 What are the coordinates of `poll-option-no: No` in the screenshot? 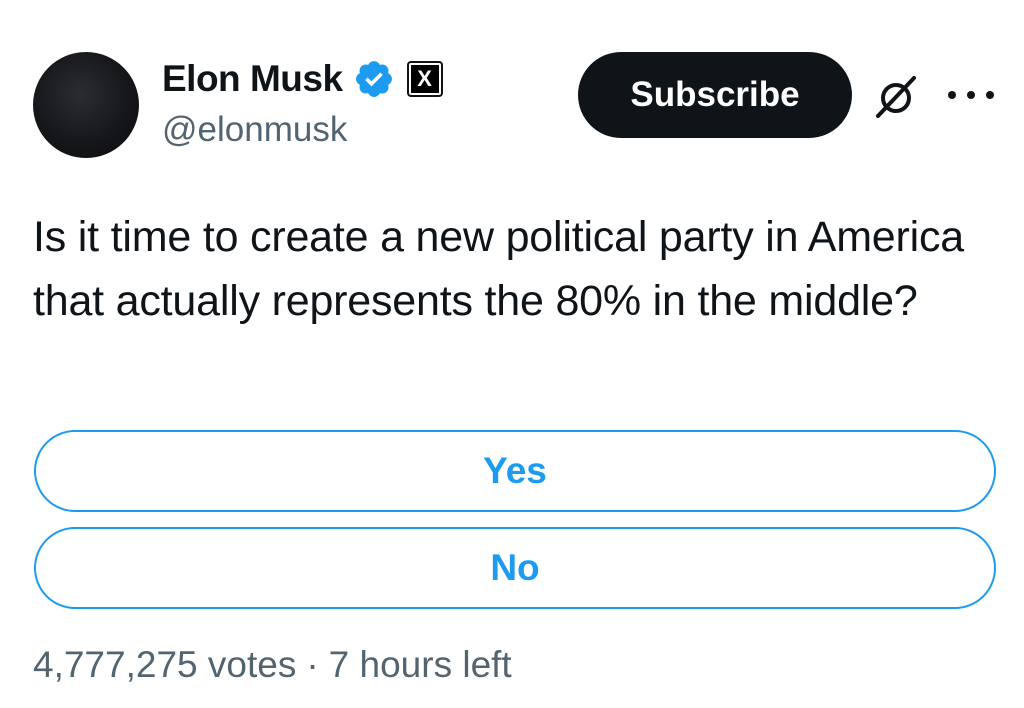 It's located at (515, 568).